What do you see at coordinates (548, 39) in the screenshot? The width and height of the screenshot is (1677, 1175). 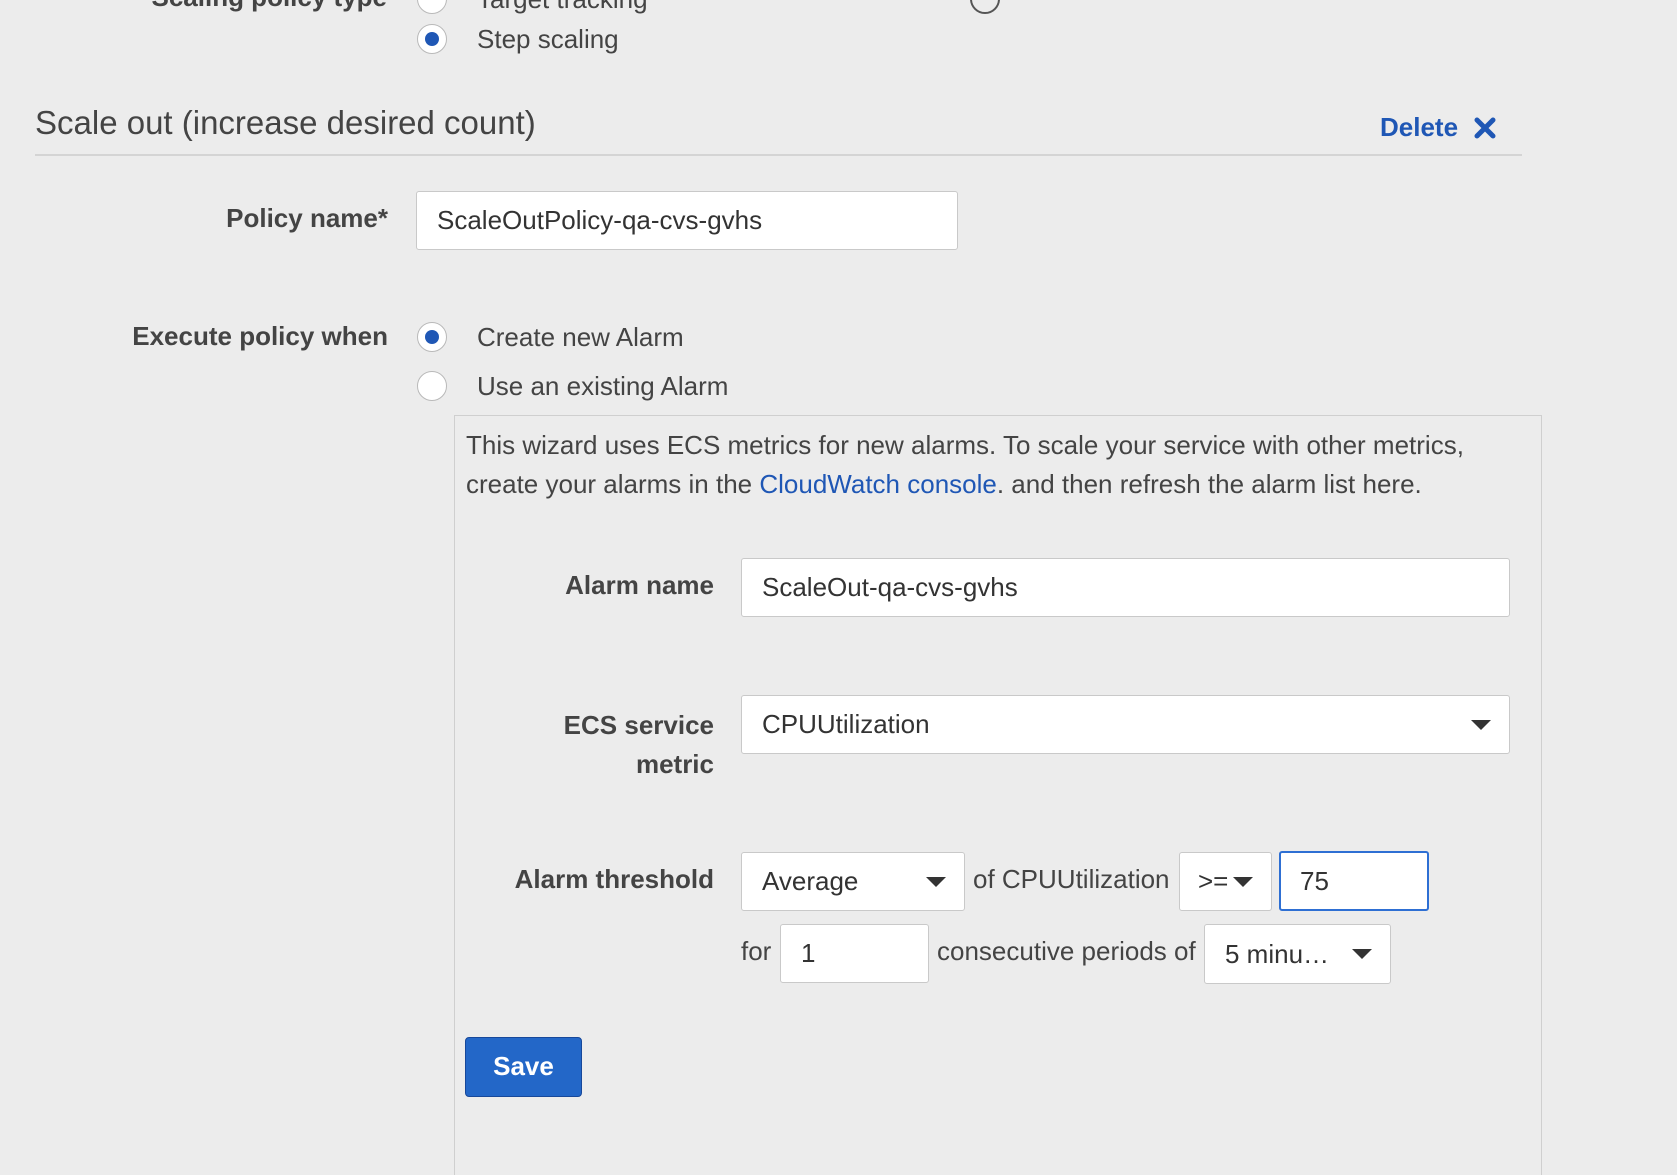 I see `policy-type-step-scaling-label: Step scaling` at bounding box center [548, 39].